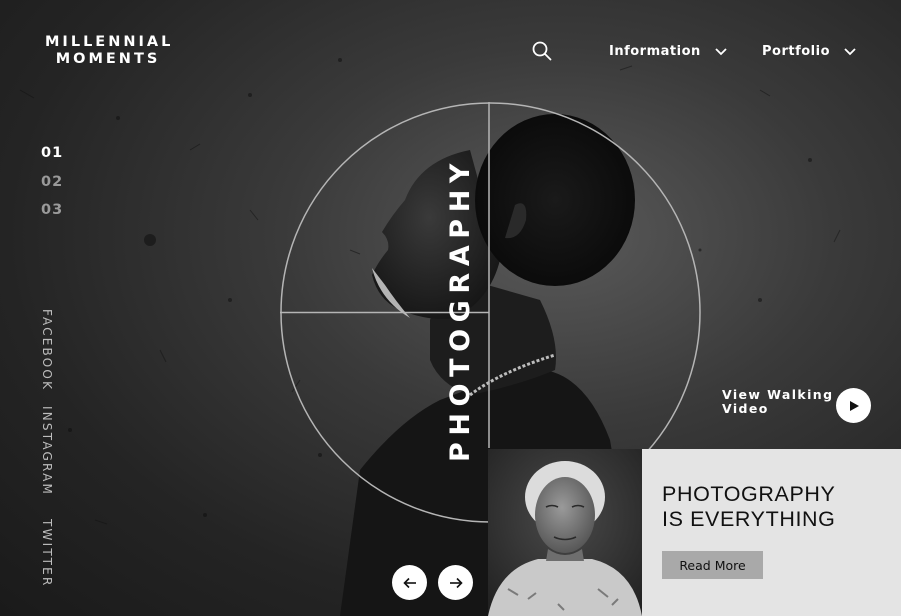 The image size is (901, 616). What do you see at coordinates (47, 451) in the screenshot?
I see `social-link-instagram: INSTAGRAM` at bounding box center [47, 451].